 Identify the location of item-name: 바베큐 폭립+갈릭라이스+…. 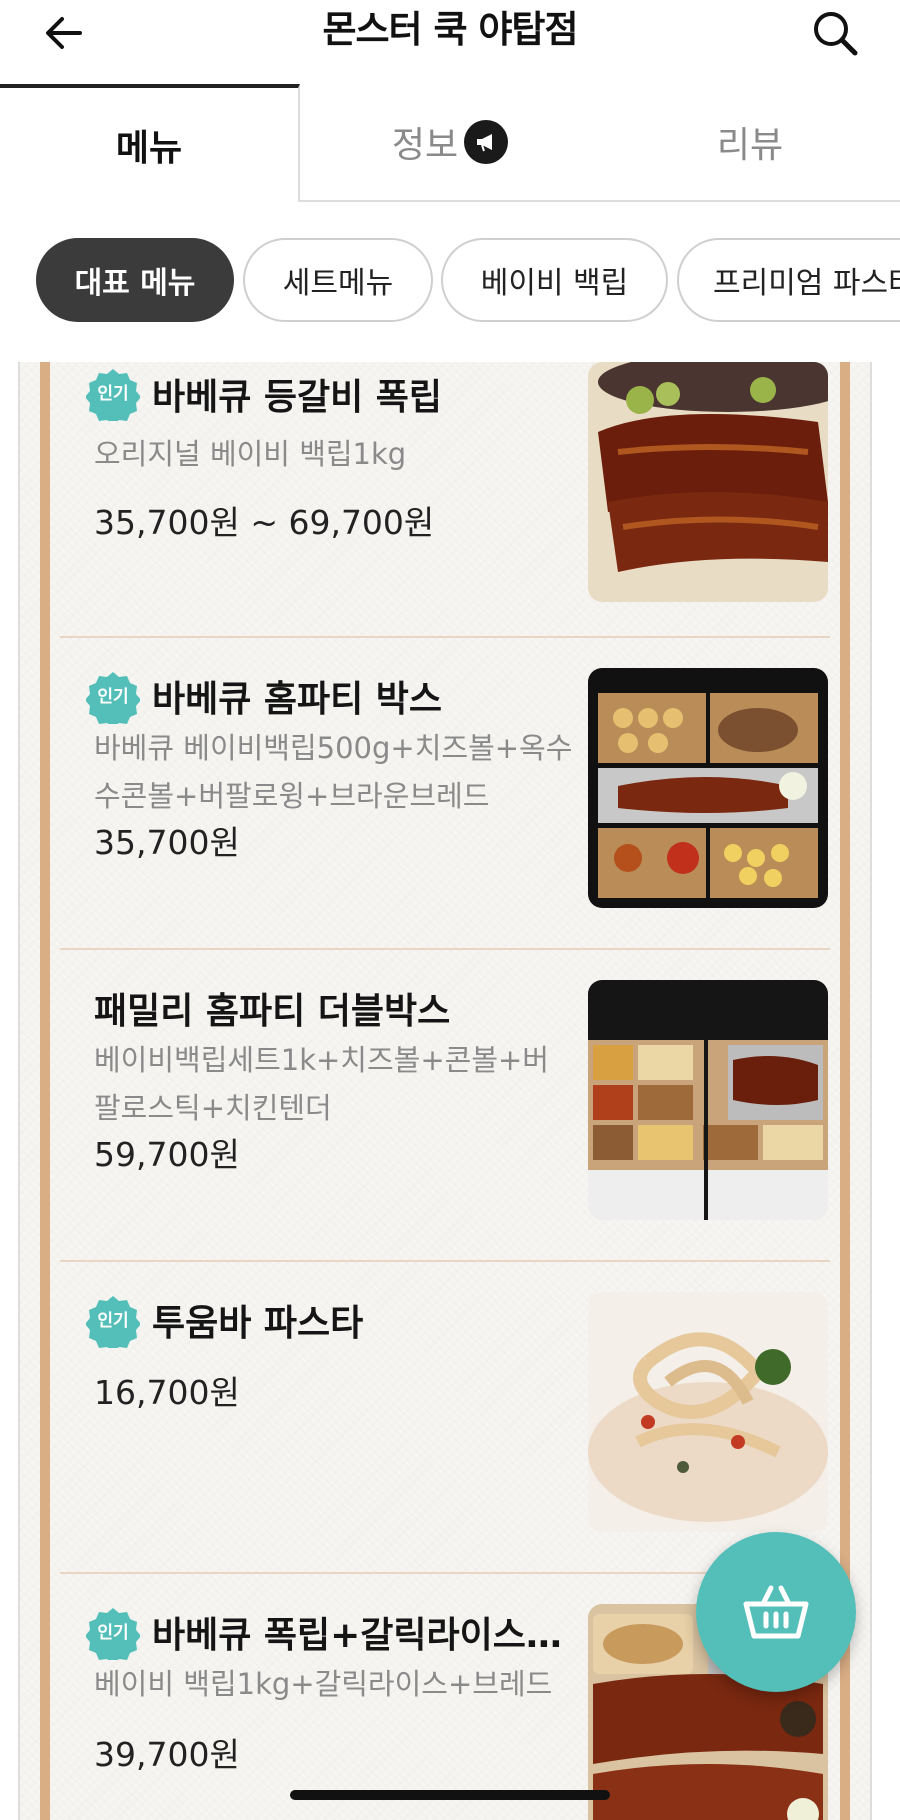
(359, 1635).